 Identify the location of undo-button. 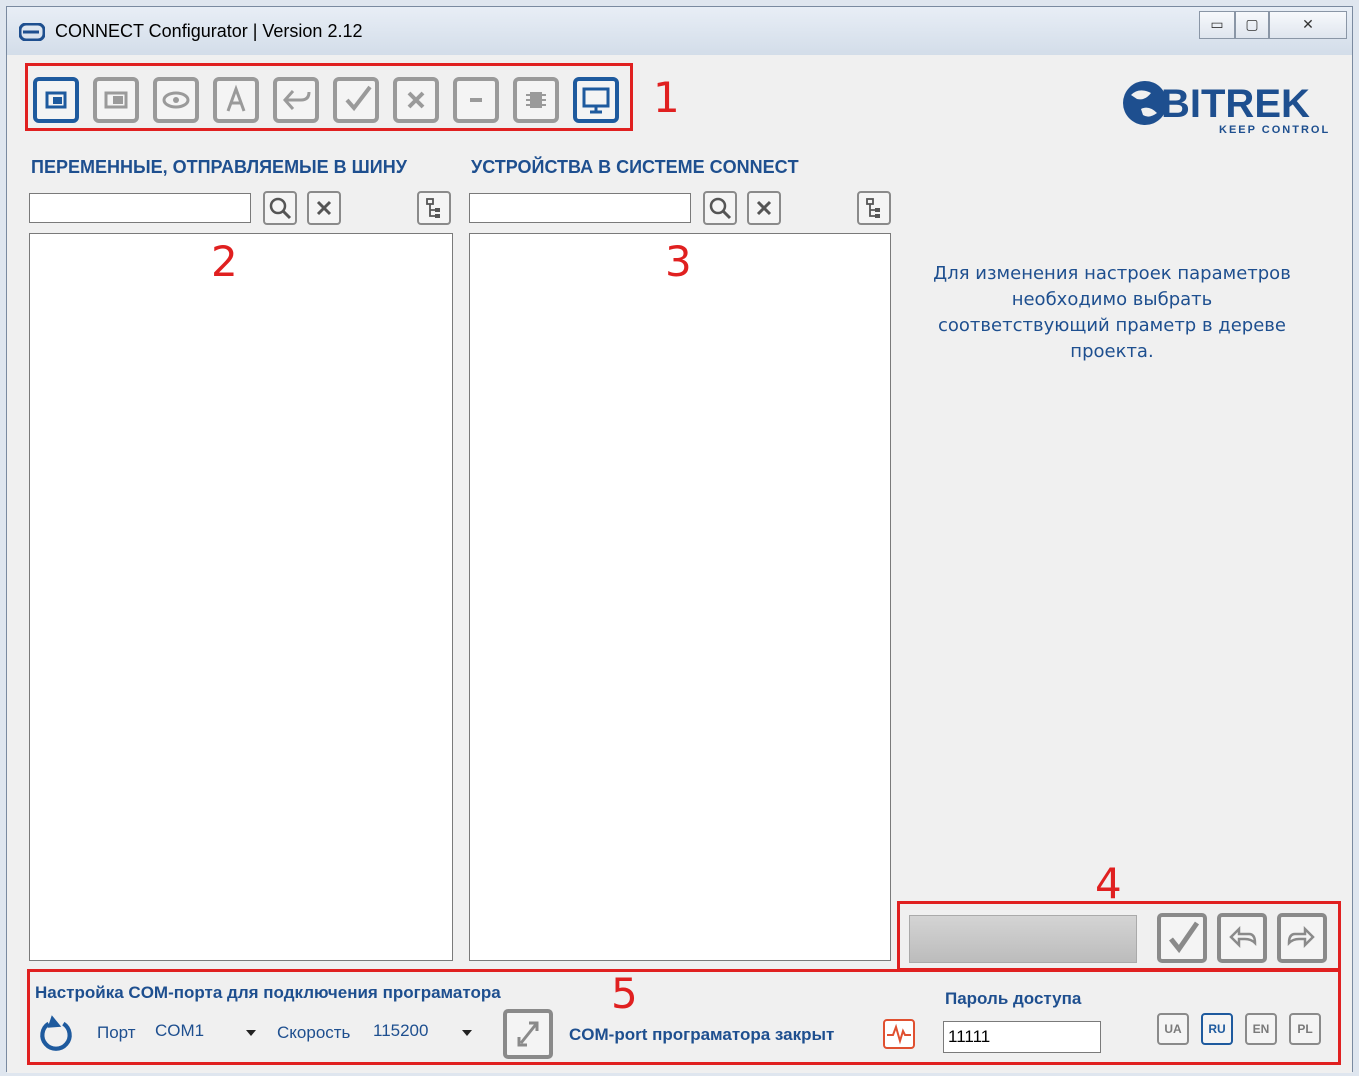
(1242, 938).